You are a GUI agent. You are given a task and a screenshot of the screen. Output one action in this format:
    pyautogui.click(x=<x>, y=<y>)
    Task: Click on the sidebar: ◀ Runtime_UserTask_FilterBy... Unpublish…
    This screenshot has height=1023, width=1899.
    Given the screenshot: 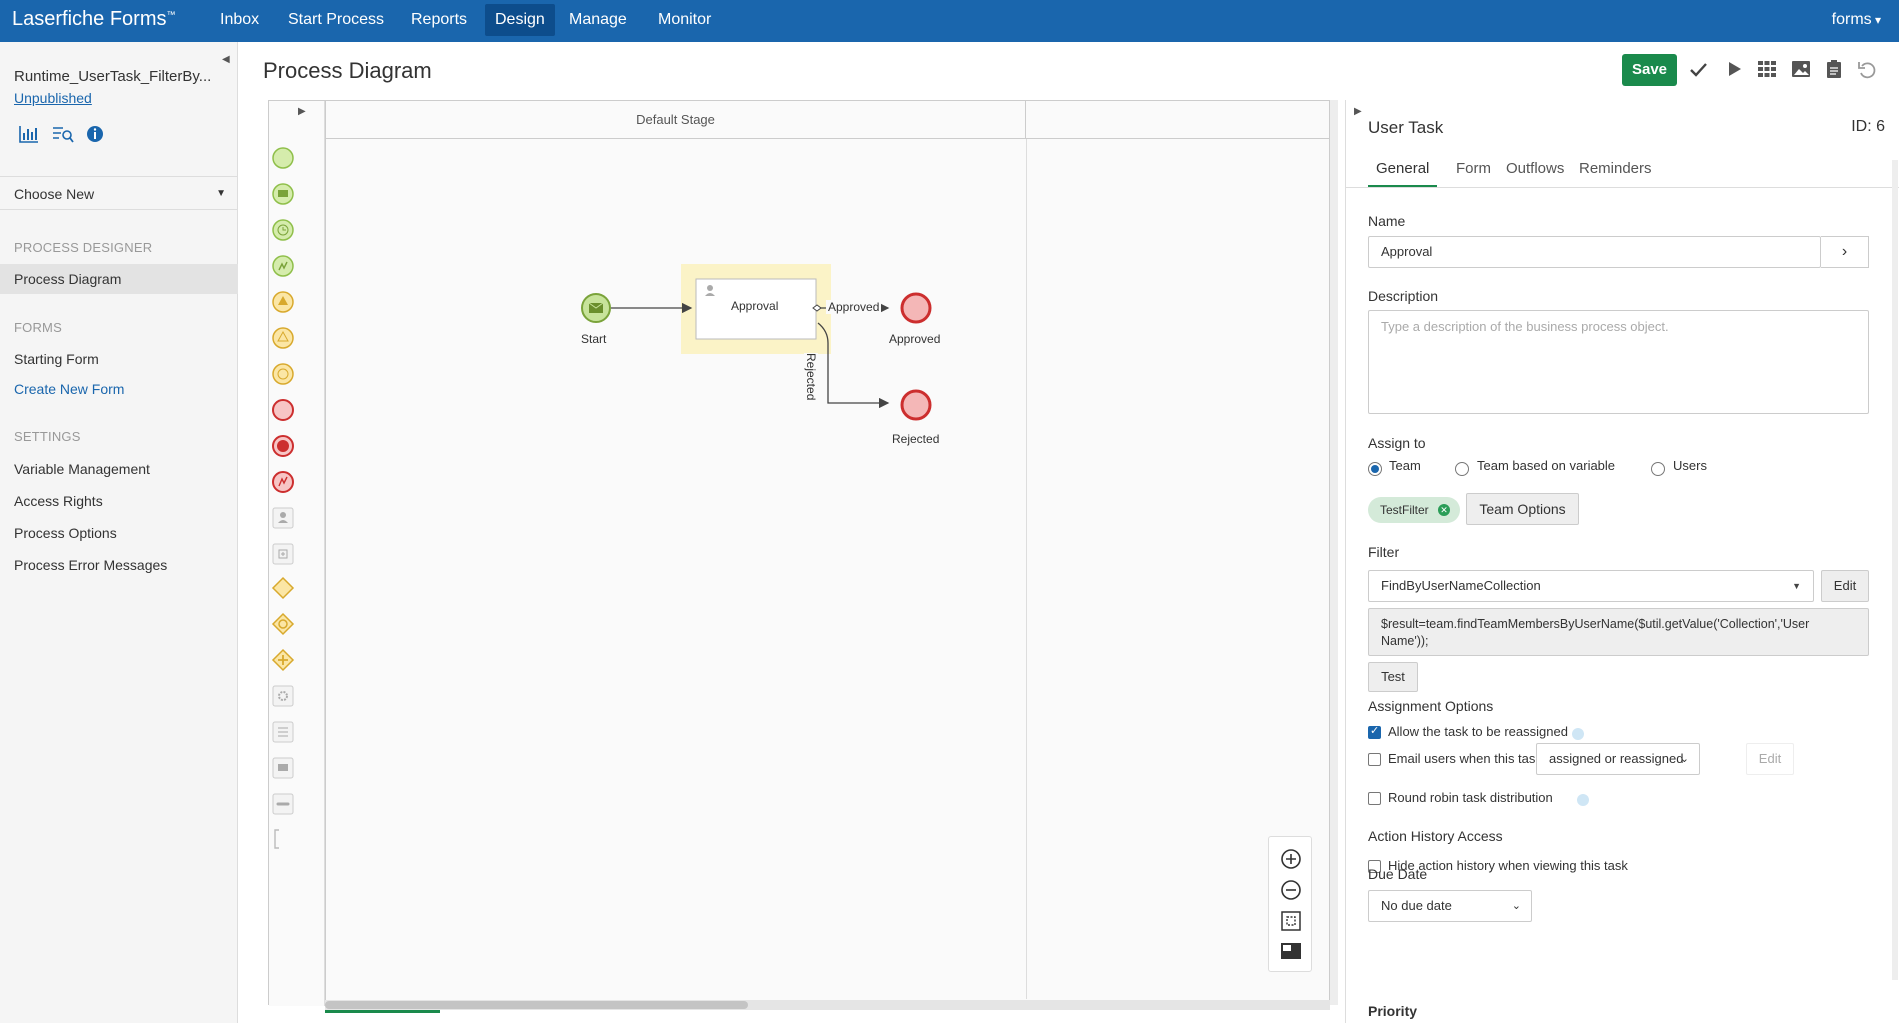 What is the action you would take?
    pyautogui.click(x=119, y=532)
    